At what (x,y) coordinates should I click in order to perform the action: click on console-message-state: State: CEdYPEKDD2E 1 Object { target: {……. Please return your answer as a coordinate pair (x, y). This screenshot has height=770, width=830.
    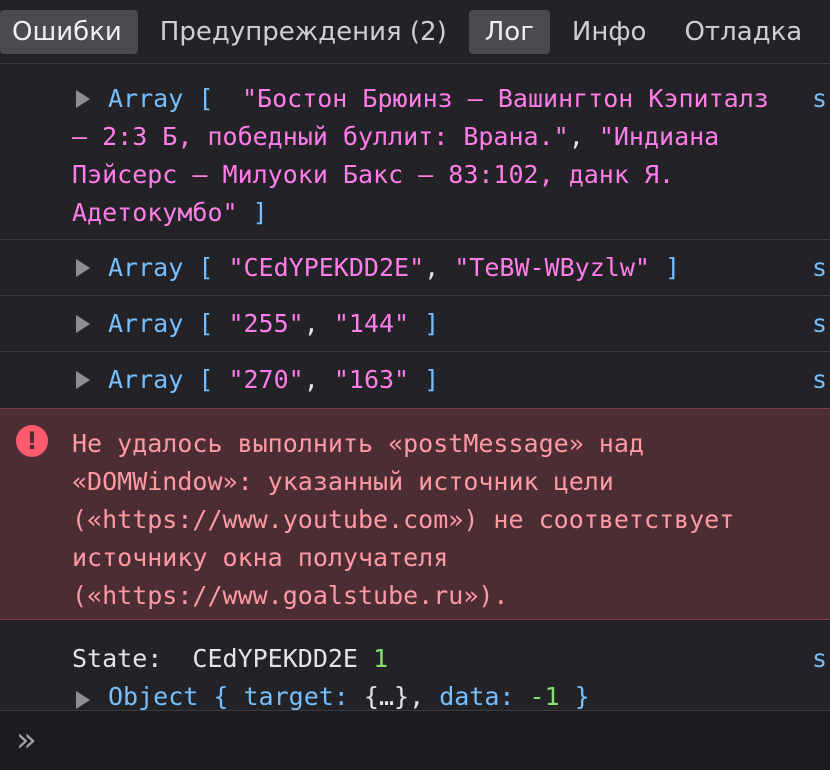
    Looking at the image, I should click on (415, 666).